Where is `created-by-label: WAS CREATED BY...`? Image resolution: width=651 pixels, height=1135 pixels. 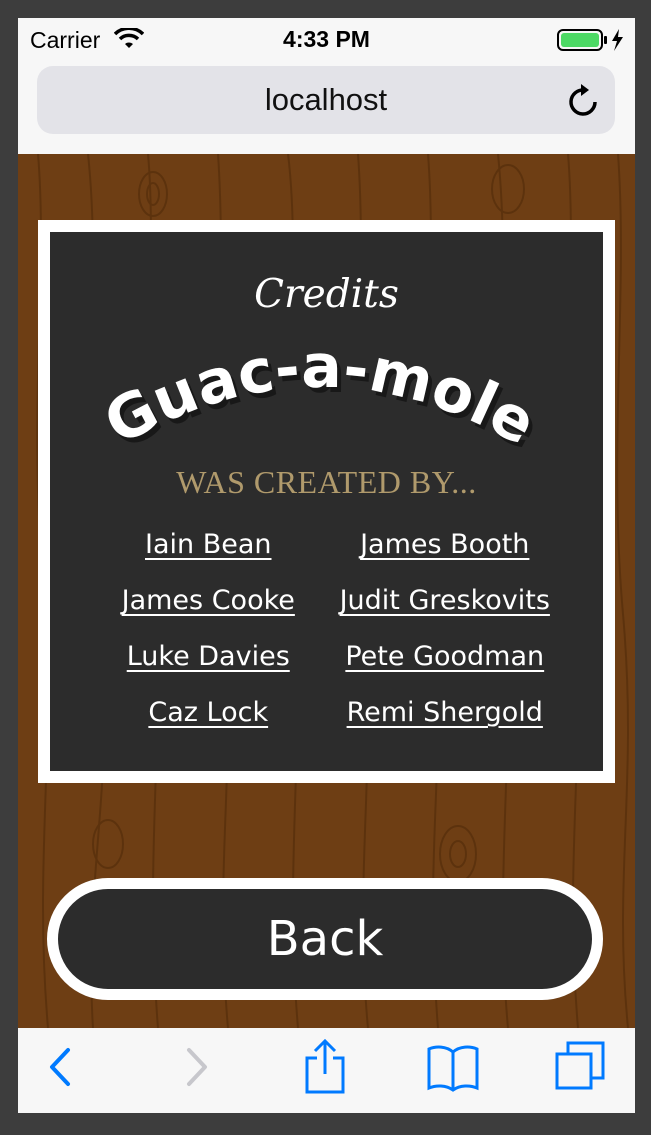 created-by-label: WAS CREATED BY... is located at coordinates (326, 482).